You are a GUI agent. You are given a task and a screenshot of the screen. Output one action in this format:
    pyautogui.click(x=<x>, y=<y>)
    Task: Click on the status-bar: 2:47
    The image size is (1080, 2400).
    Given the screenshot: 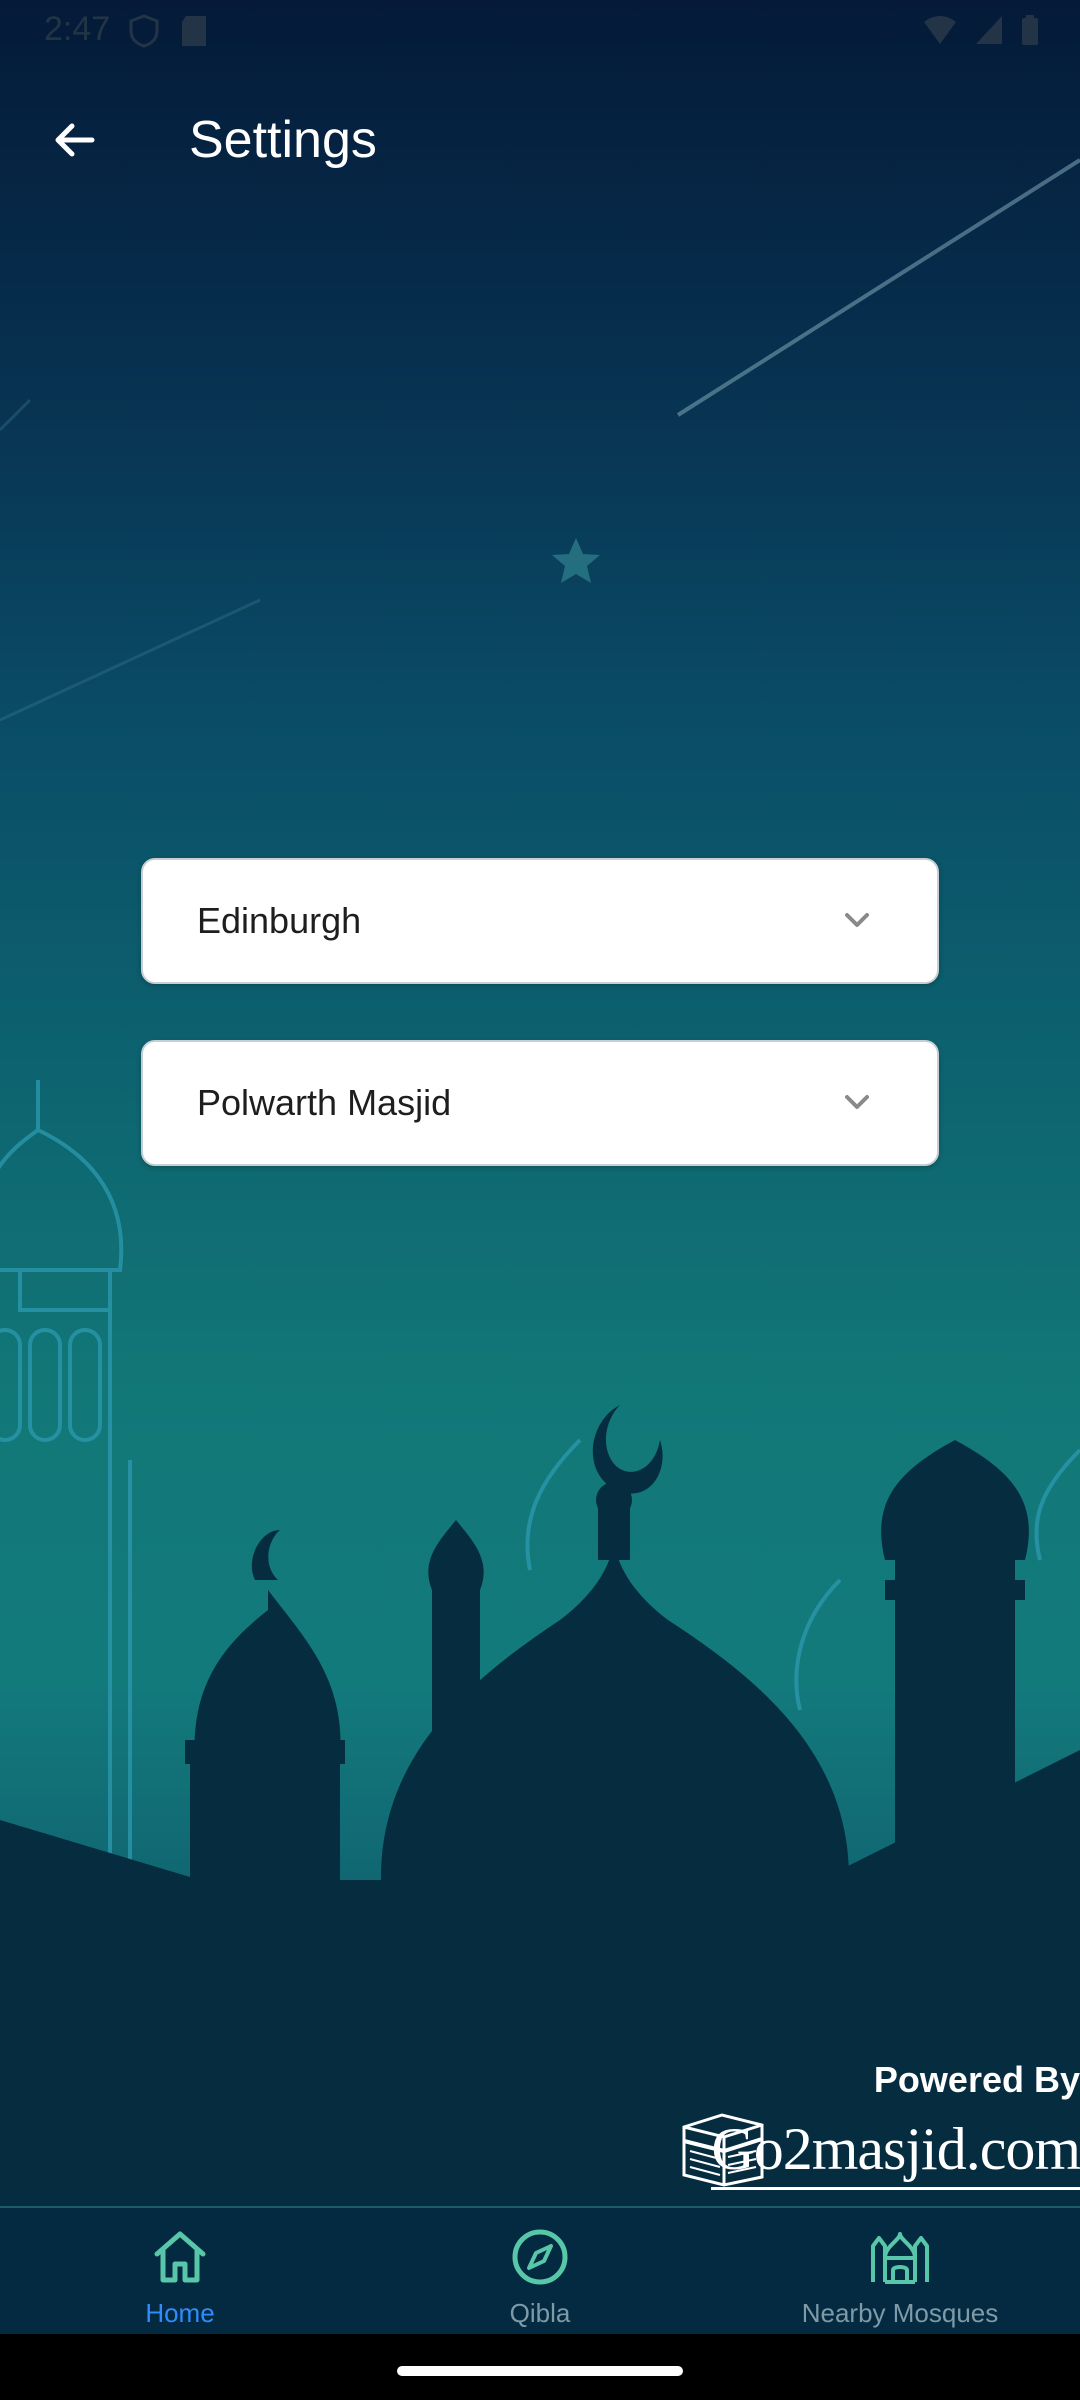 What is the action you would take?
    pyautogui.click(x=540, y=30)
    